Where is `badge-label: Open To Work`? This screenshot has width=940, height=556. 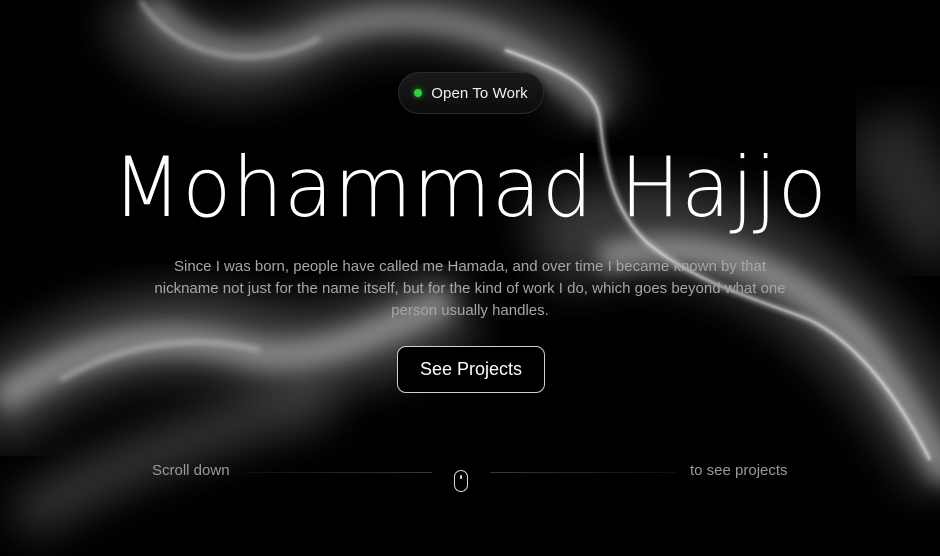
badge-label: Open To Work is located at coordinates (479, 93).